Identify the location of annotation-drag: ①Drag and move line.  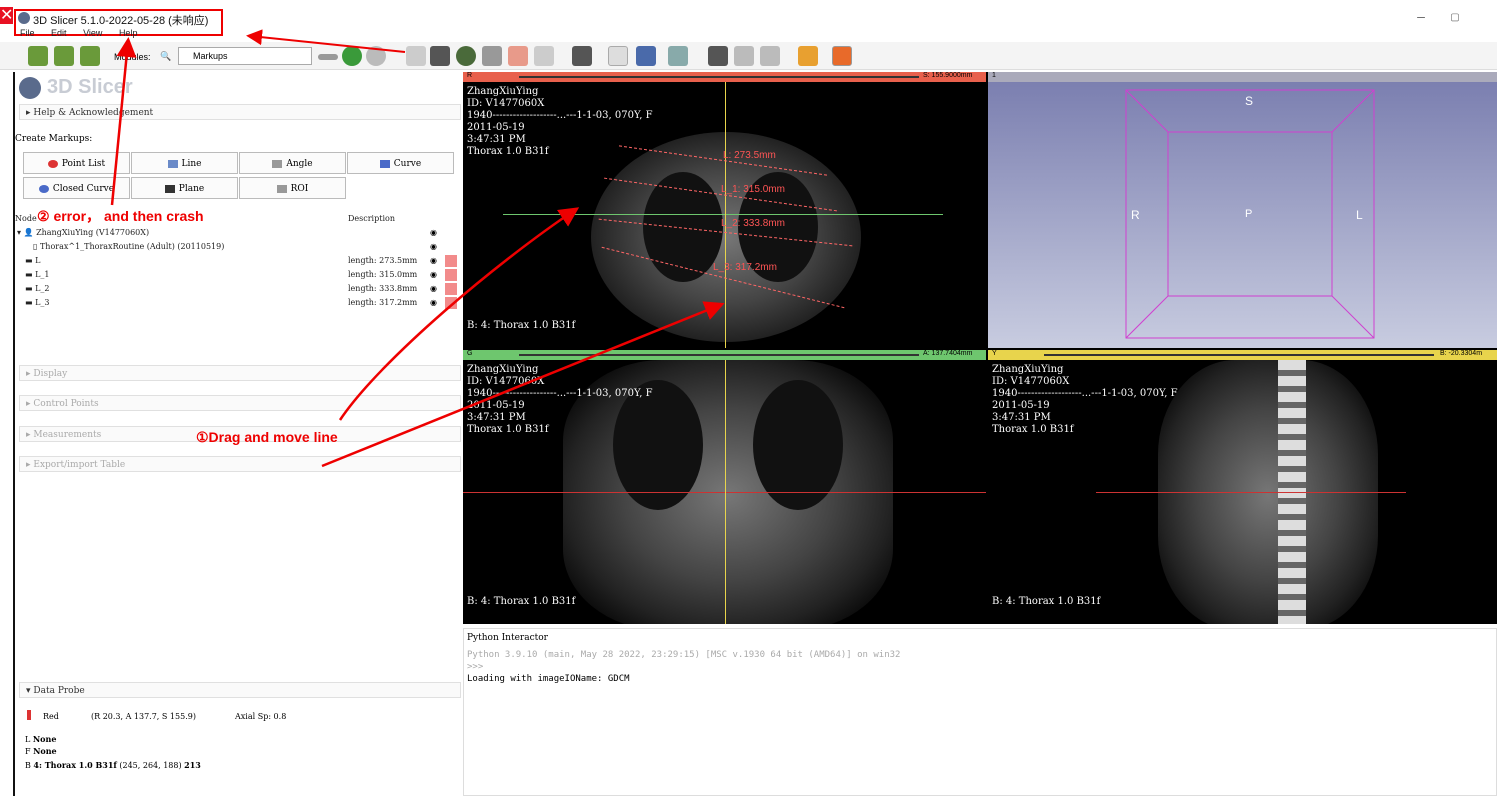
(267, 437).